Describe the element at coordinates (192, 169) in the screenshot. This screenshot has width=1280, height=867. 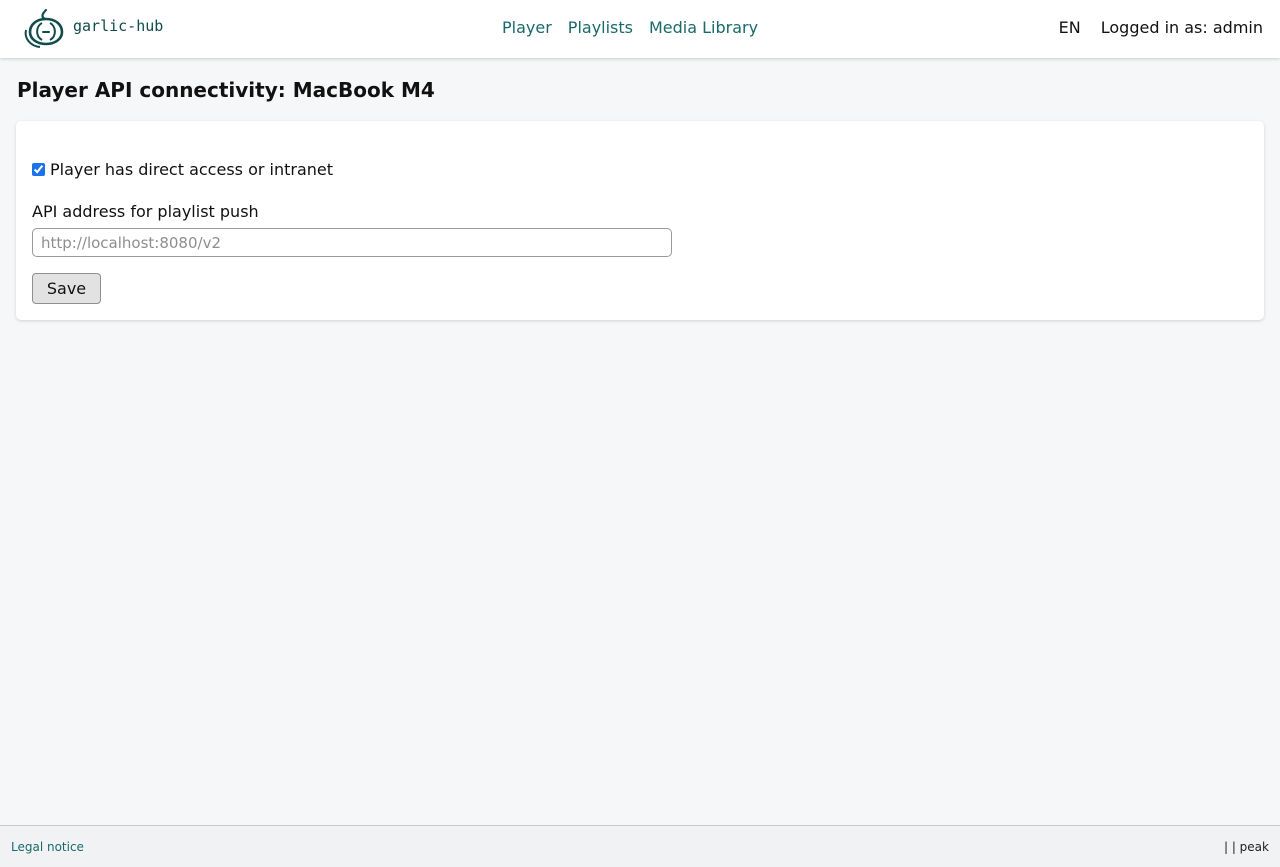
I see `direct-access-label: Player has direct access or intranet` at that location.